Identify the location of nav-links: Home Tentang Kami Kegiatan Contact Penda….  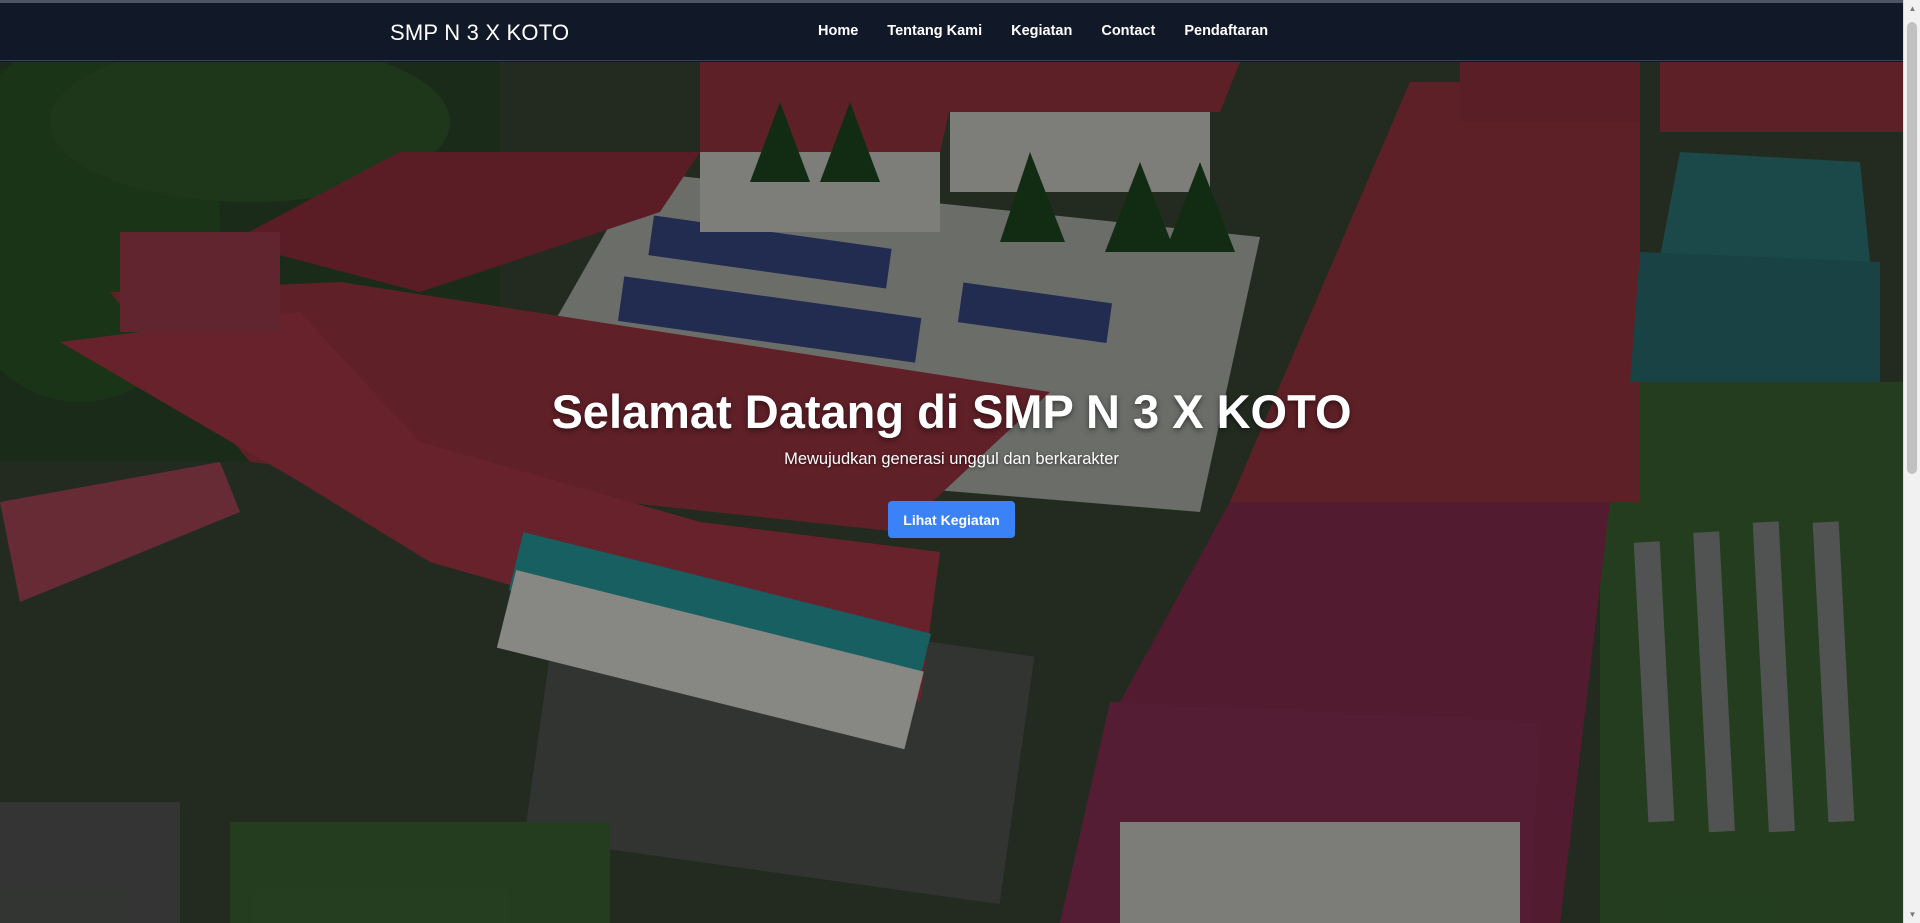
(1043, 31).